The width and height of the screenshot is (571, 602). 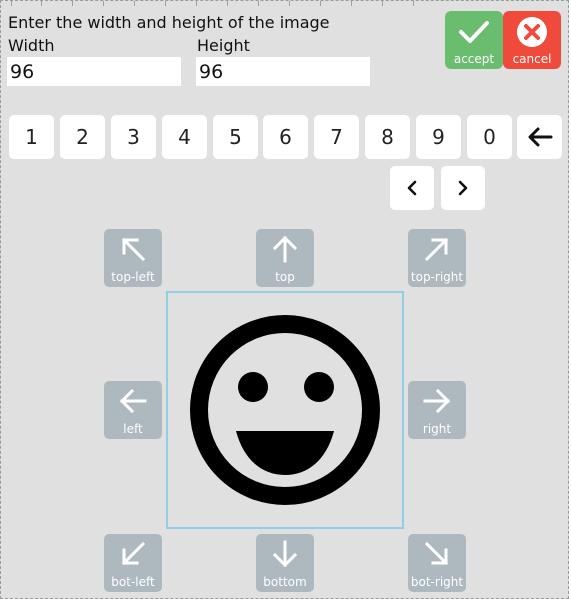 I want to click on prev-button, so click(x=412, y=188).